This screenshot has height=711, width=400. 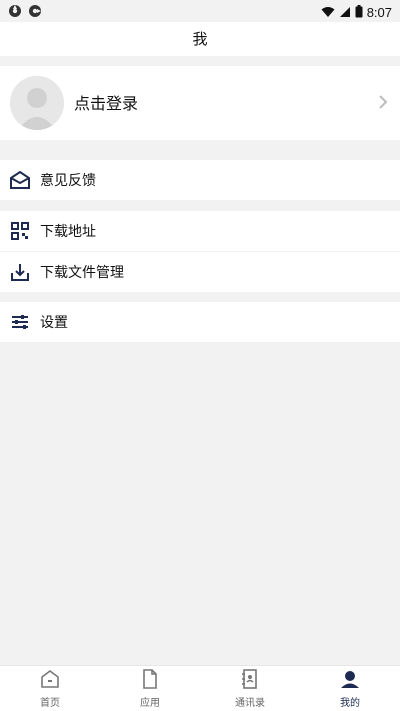 I want to click on settings-sliders-icon, so click(x=20, y=322).